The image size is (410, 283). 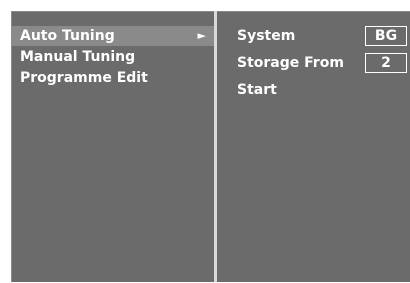 I want to click on menu-item-auto-tuning: Auto Tuning ►, so click(x=113, y=36).